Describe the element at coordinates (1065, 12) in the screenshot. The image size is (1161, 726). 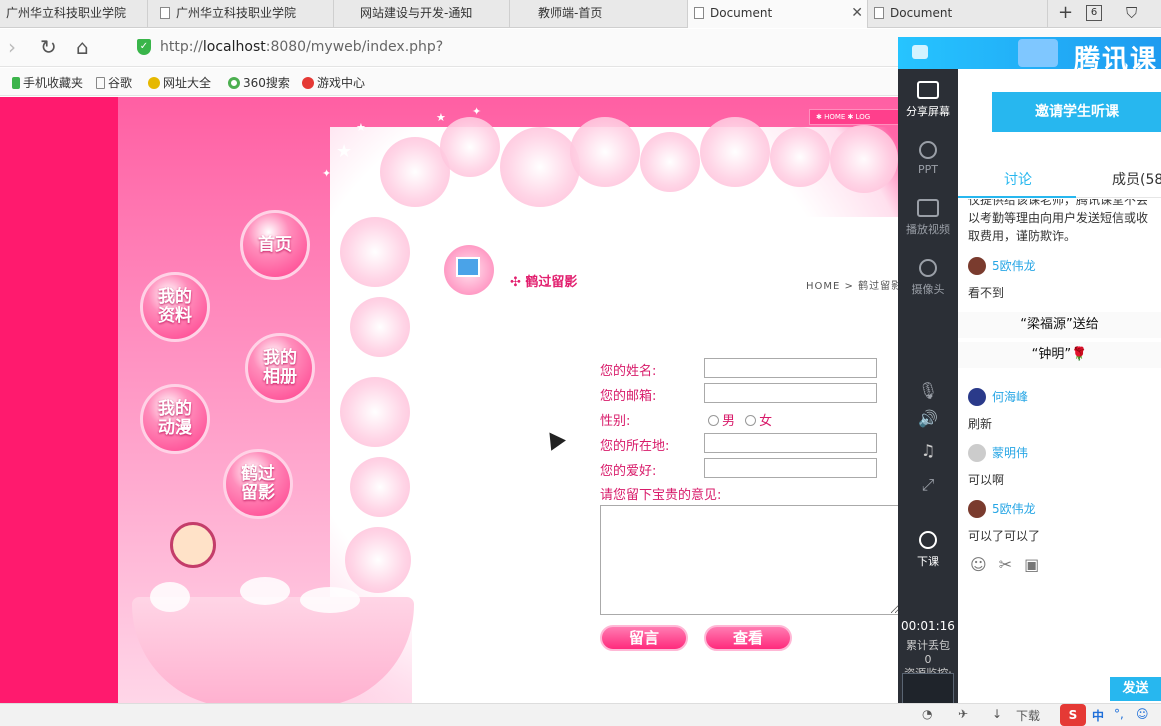
I see `new-tab-icon: +` at that location.